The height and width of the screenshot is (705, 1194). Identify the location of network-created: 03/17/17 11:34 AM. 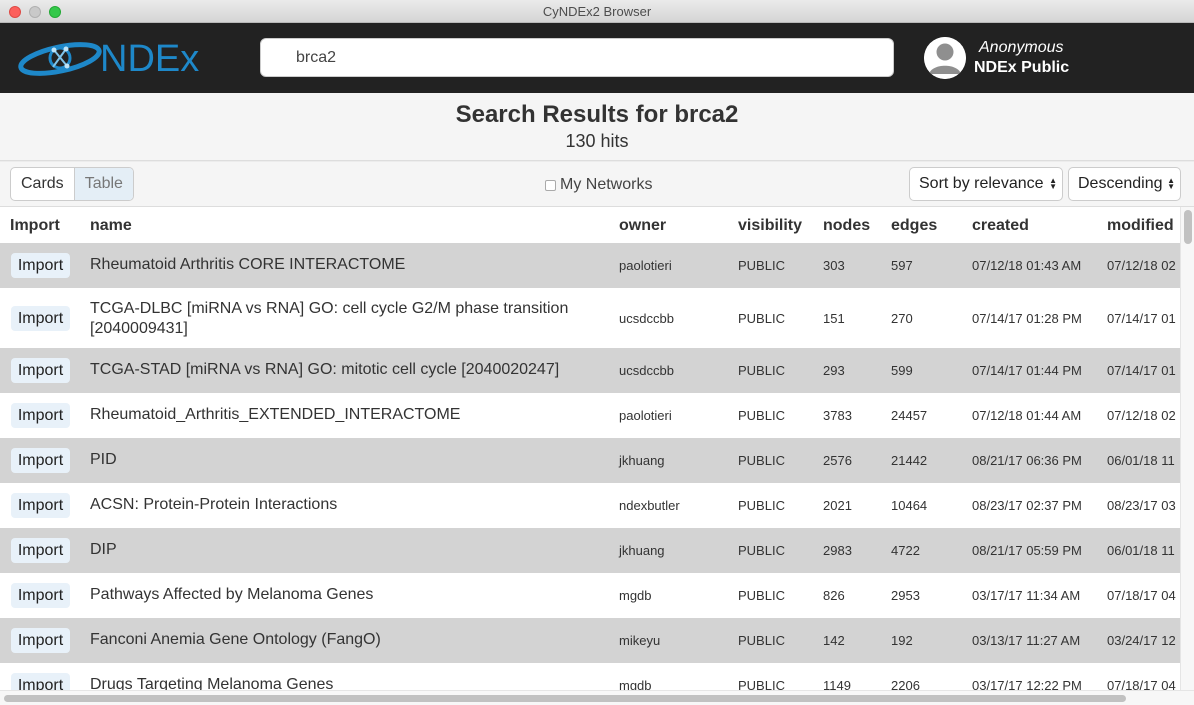
(1026, 595).